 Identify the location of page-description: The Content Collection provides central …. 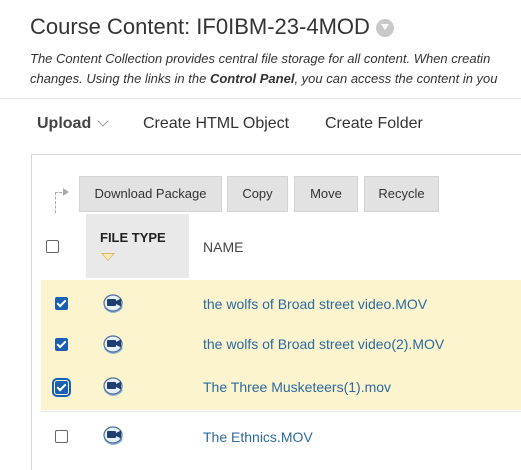
(275, 69).